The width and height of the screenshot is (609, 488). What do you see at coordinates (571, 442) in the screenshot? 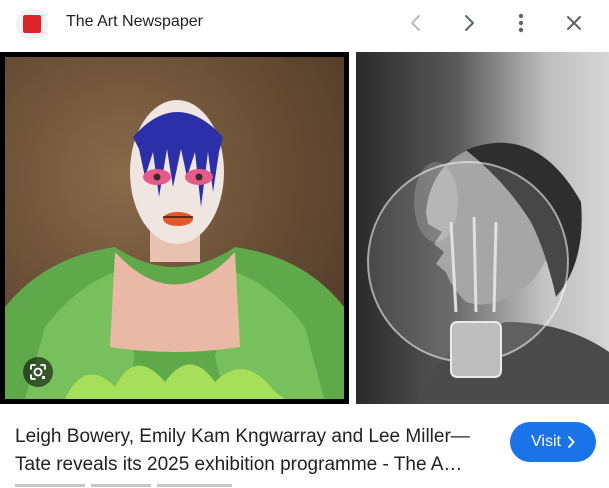
I see `chevron-right-icon` at bounding box center [571, 442].